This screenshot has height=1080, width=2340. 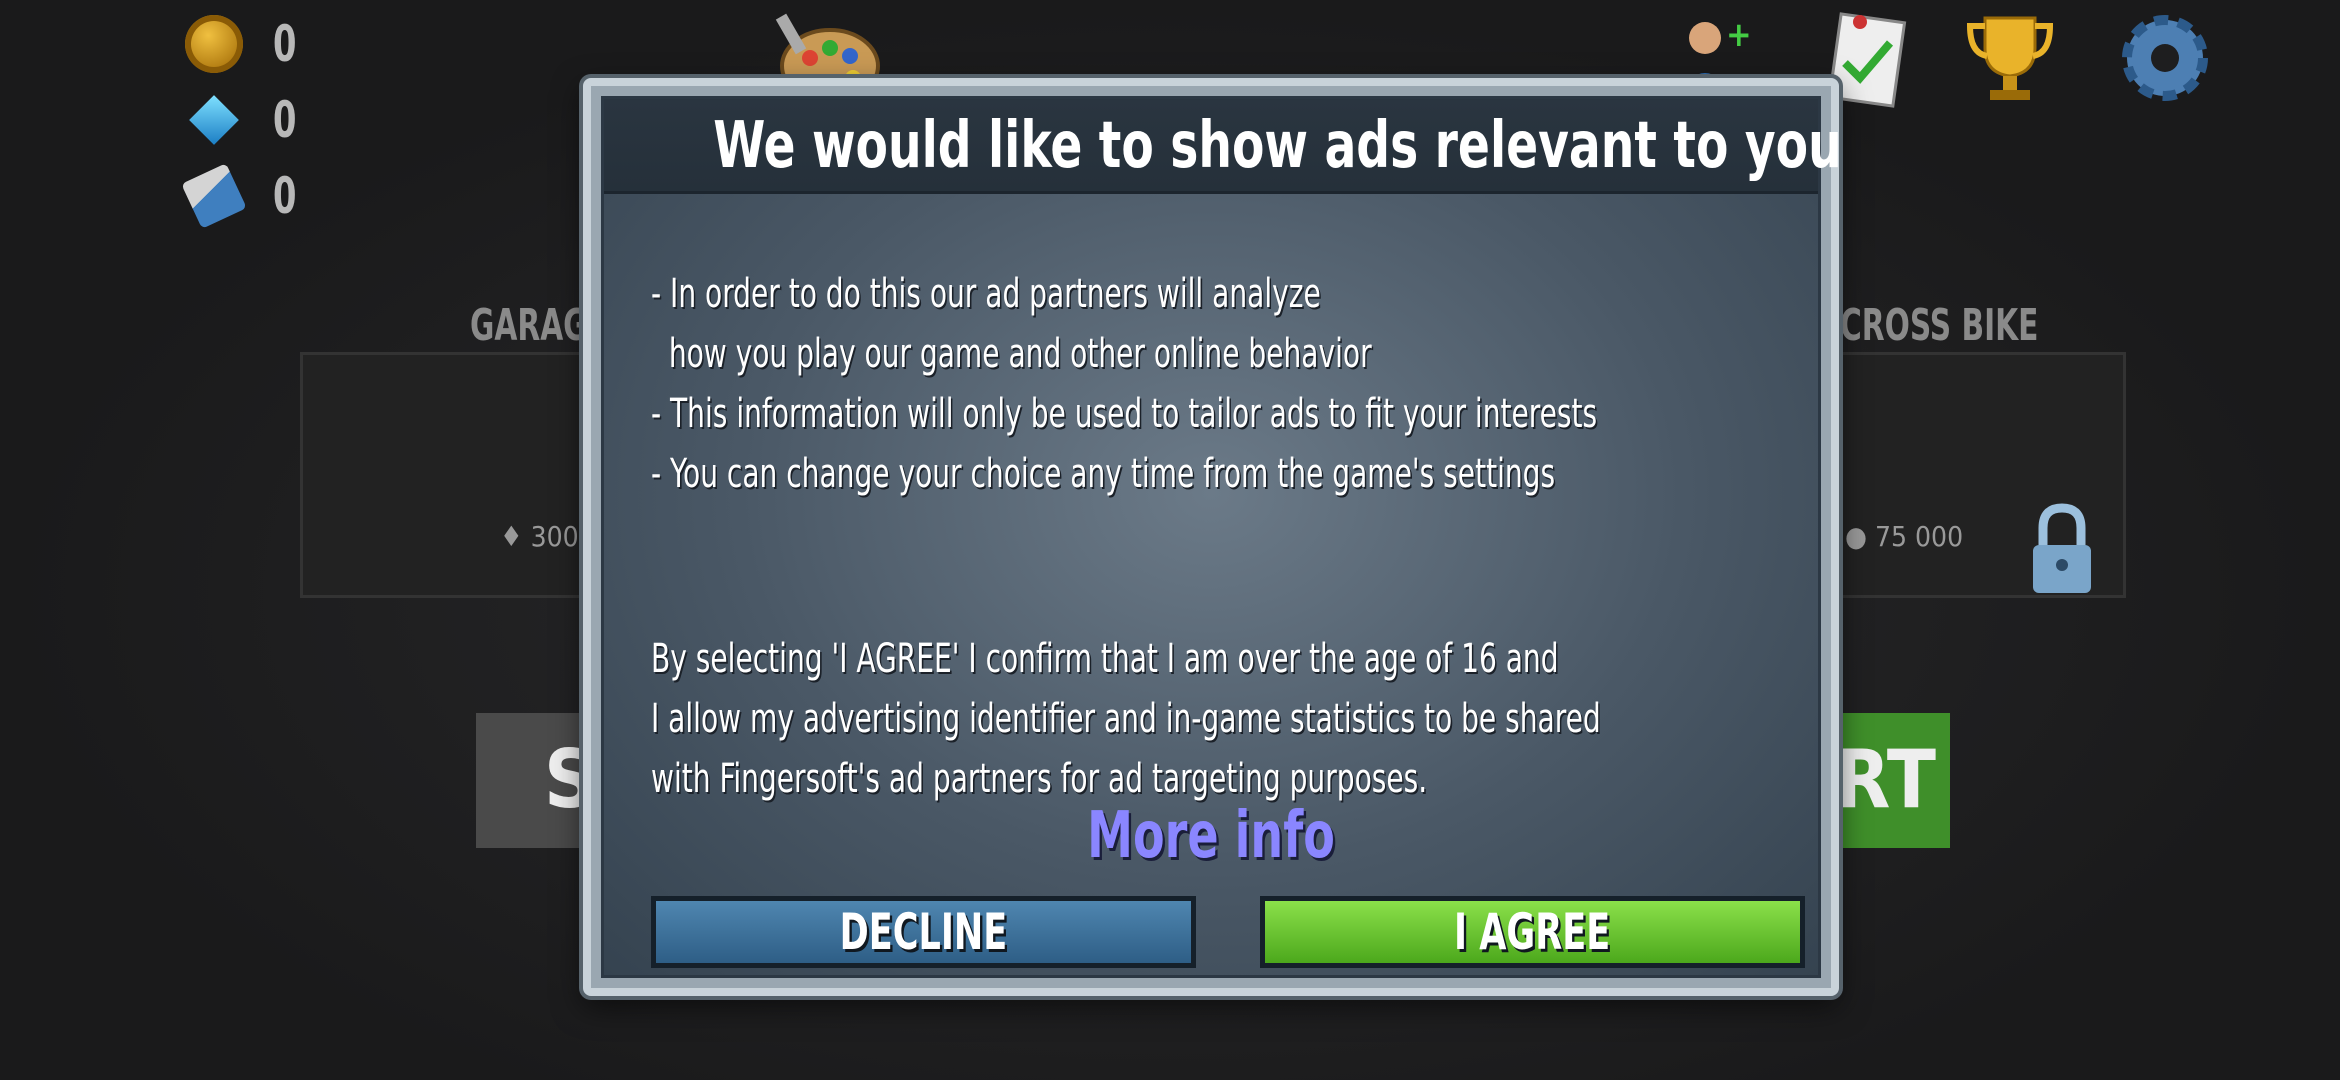 What do you see at coordinates (1210, 836) in the screenshot?
I see `more-info-link: More info` at bounding box center [1210, 836].